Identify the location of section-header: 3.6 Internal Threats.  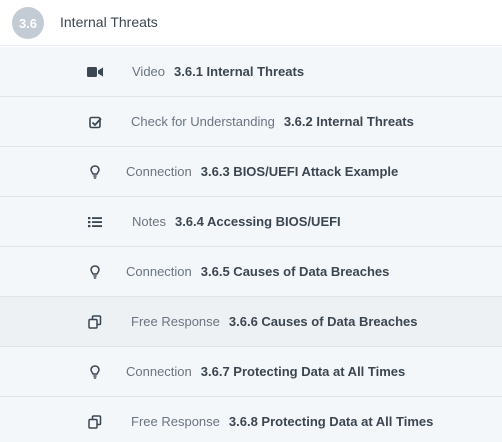
(251, 23).